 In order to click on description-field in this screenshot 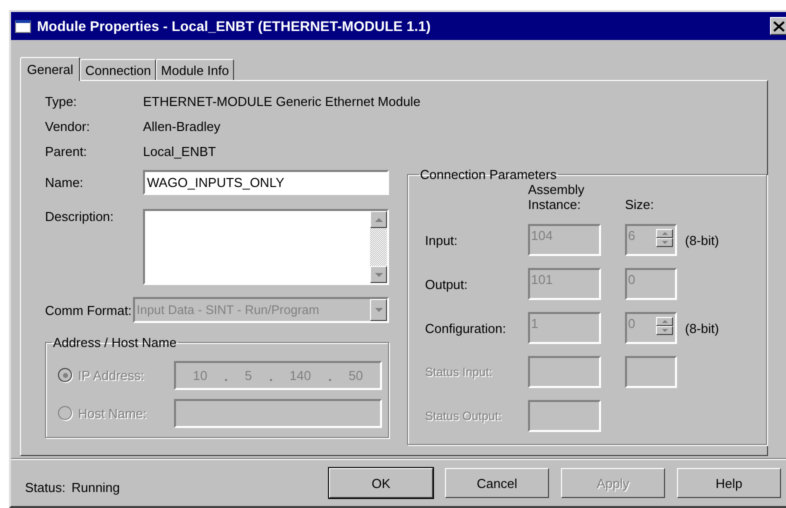, I will do `click(266, 247)`.